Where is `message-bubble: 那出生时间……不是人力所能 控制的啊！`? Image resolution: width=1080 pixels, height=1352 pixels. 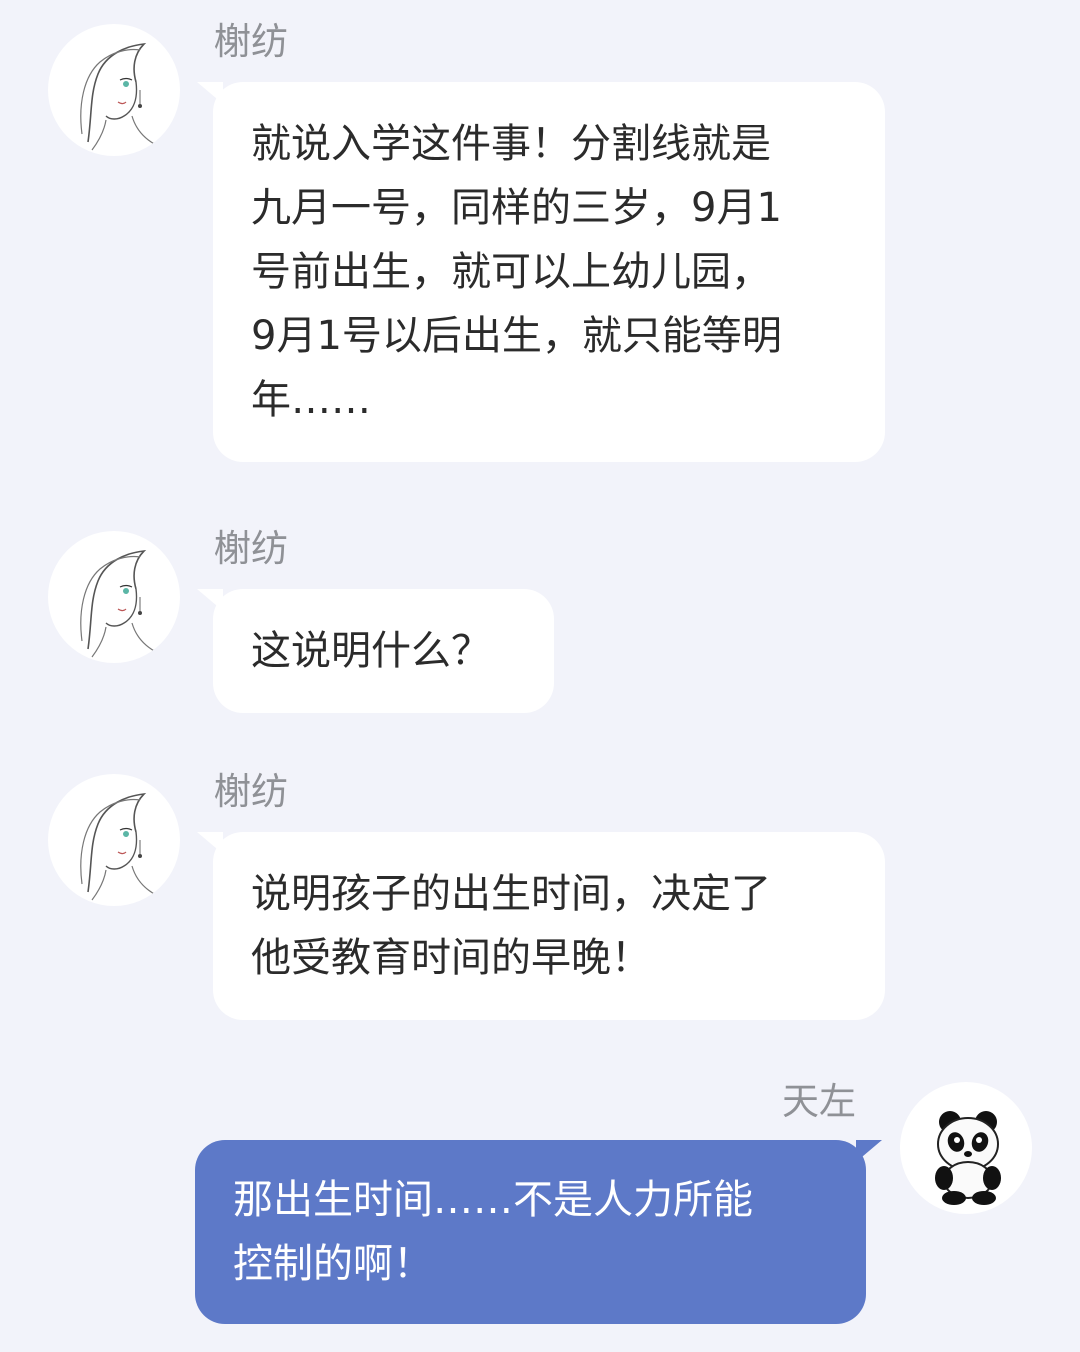
message-bubble: 那出生时间……不是人力所能 控制的啊！ is located at coordinates (538, 1232).